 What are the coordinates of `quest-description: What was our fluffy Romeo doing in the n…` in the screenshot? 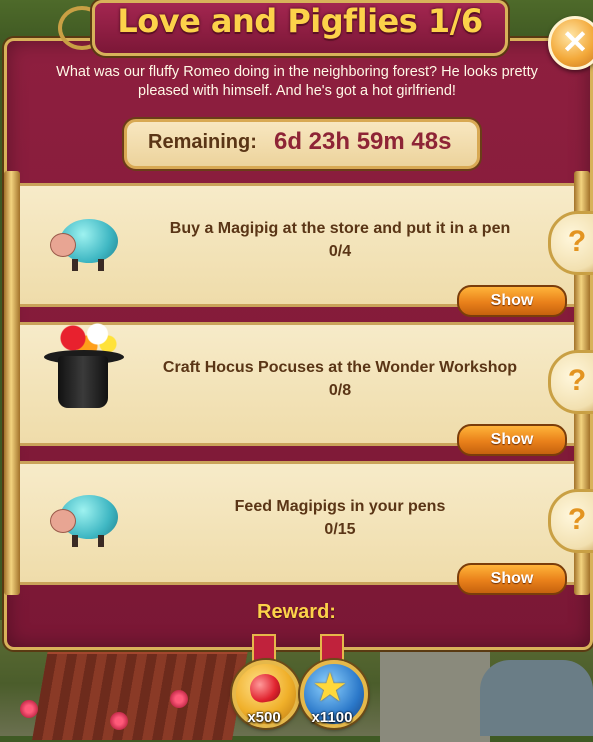 It's located at (297, 82).